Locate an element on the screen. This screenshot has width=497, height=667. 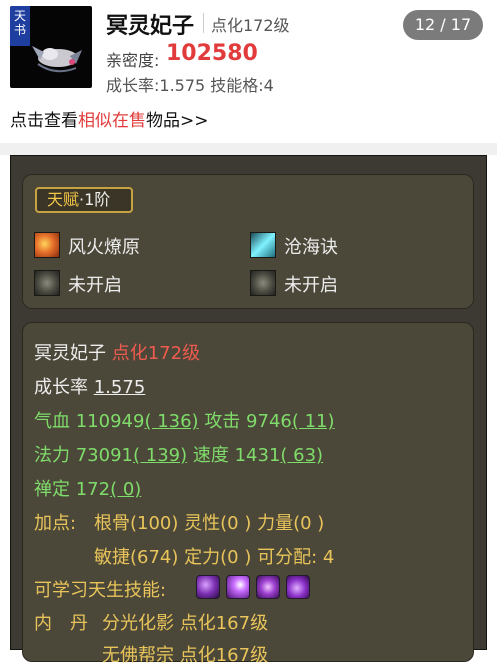
chanding-row: 禅定 172( 0) is located at coordinates (87, 488).